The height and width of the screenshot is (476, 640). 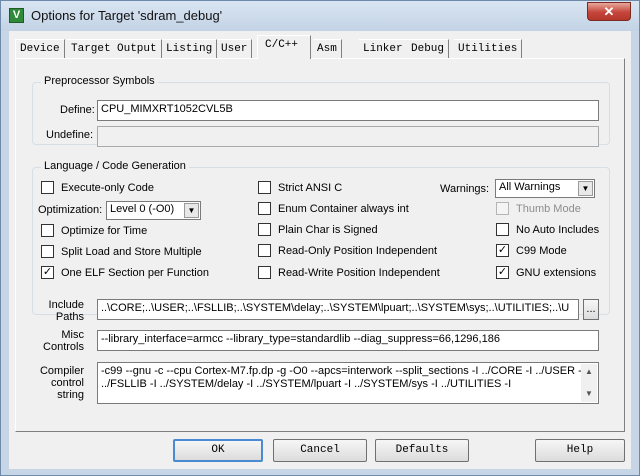 I want to click on warnings-label: Warnings:, so click(x=465, y=189).